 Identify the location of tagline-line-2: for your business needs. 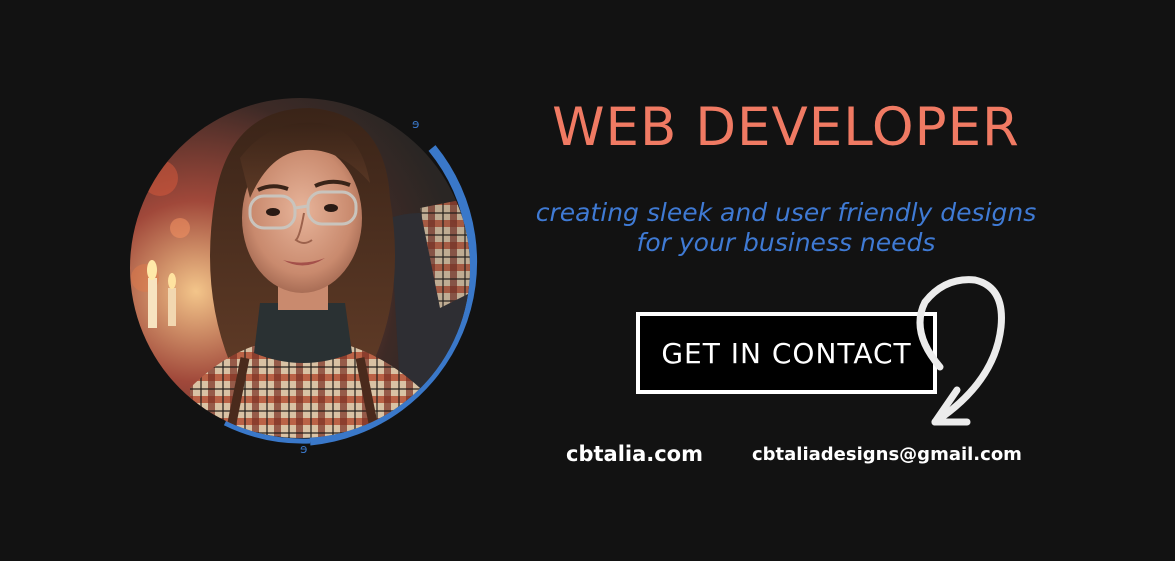
(786, 242).